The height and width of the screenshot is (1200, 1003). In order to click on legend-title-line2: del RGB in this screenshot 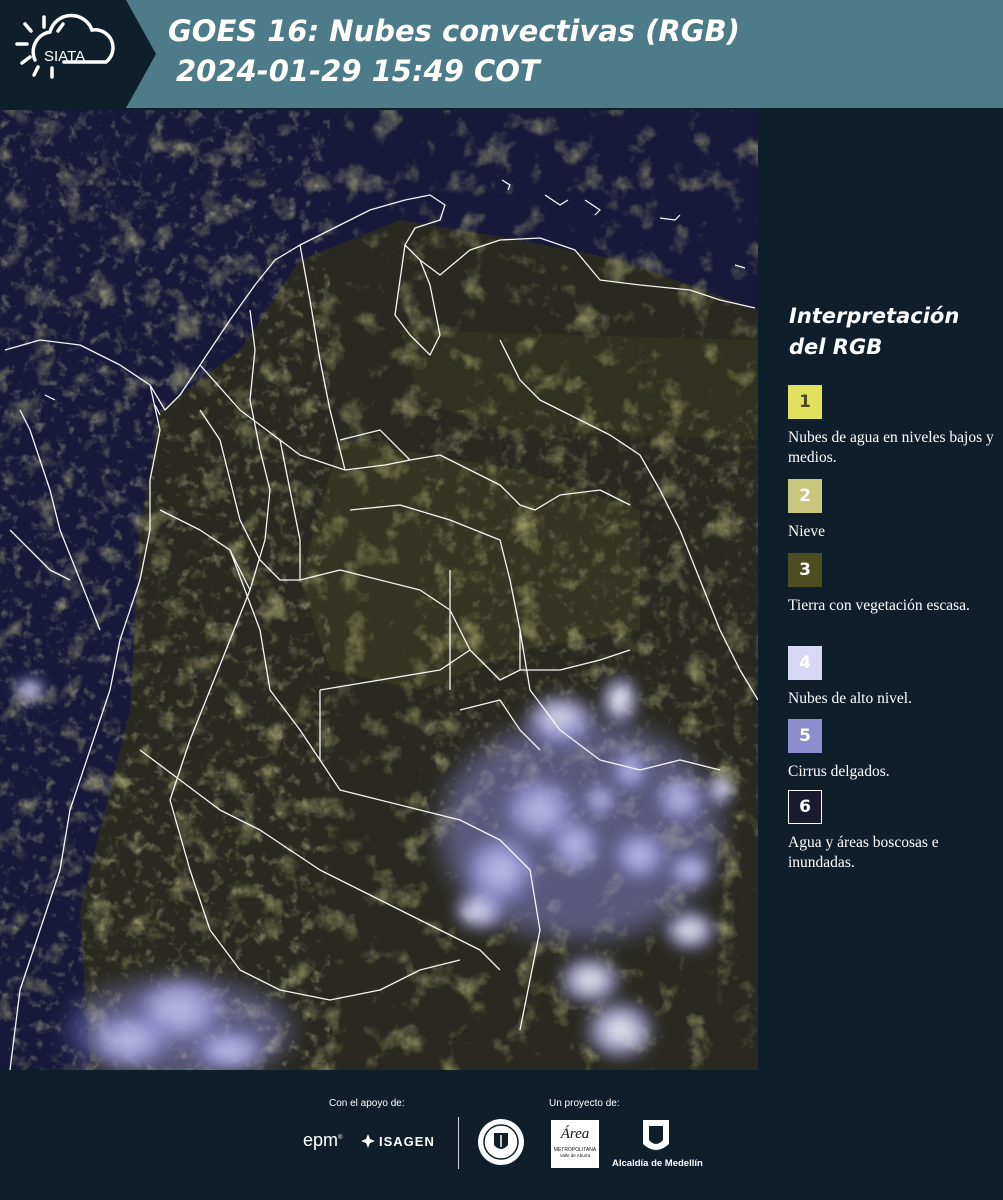, I will do `click(836, 347)`.